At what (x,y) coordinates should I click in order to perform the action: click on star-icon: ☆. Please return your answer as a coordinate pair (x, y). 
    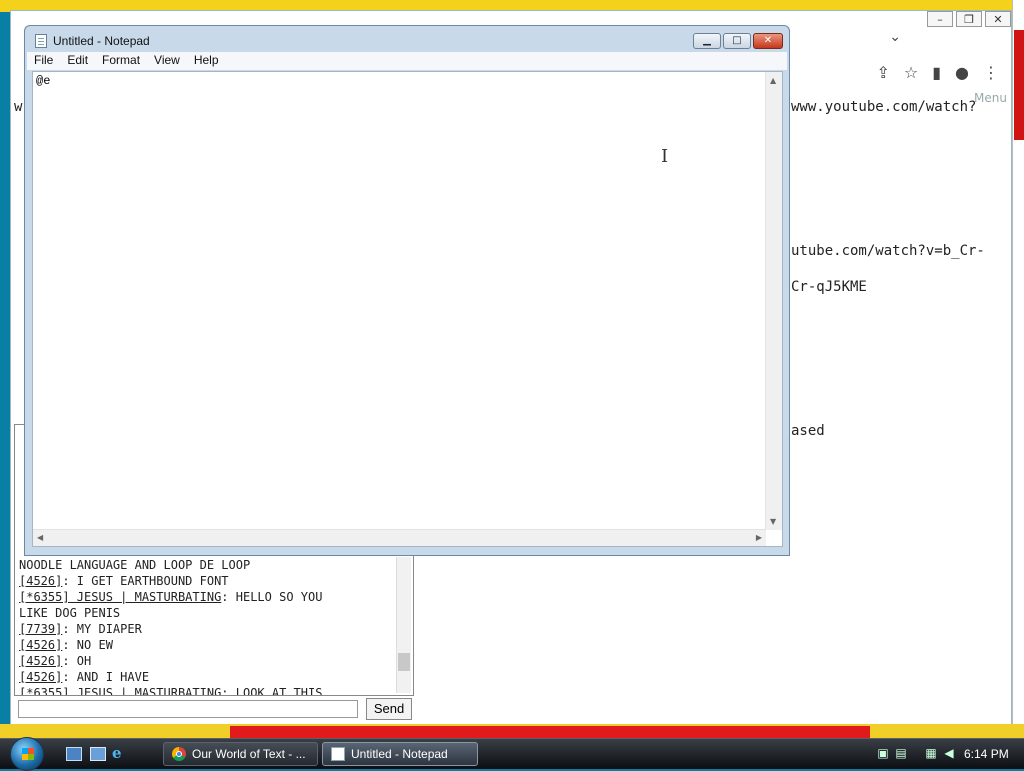
    Looking at the image, I should click on (911, 72).